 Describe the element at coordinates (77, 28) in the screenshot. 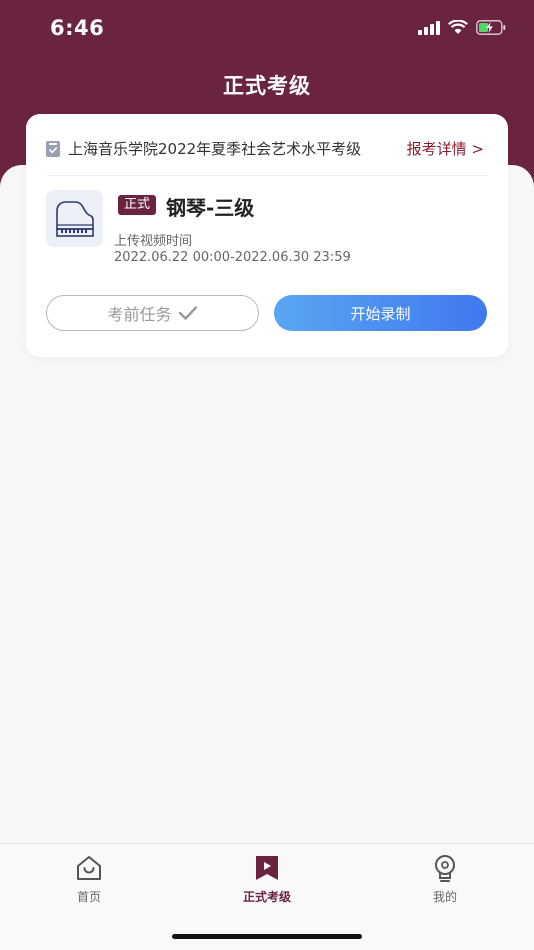

I see `status-time: 6:46` at that location.